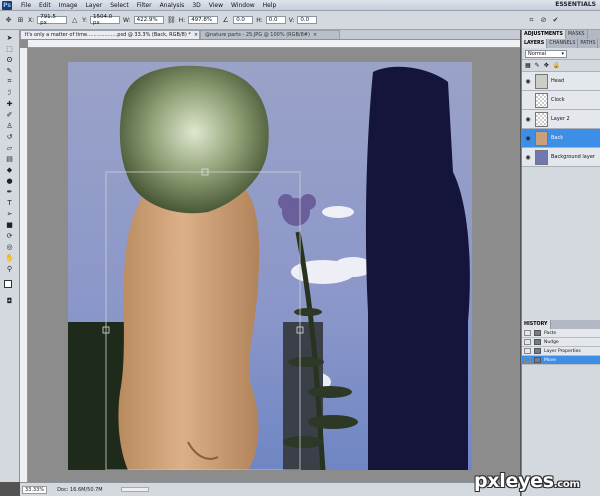 Image resolution: width=600 pixels, height=496 pixels. I want to click on workspace-switcher: ESSENTIALS, so click(575, 4).